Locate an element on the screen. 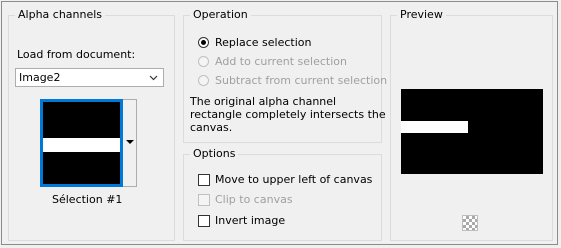 This screenshot has width=561, height=248. document-select-value: Image2 is located at coordinates (40, 77).